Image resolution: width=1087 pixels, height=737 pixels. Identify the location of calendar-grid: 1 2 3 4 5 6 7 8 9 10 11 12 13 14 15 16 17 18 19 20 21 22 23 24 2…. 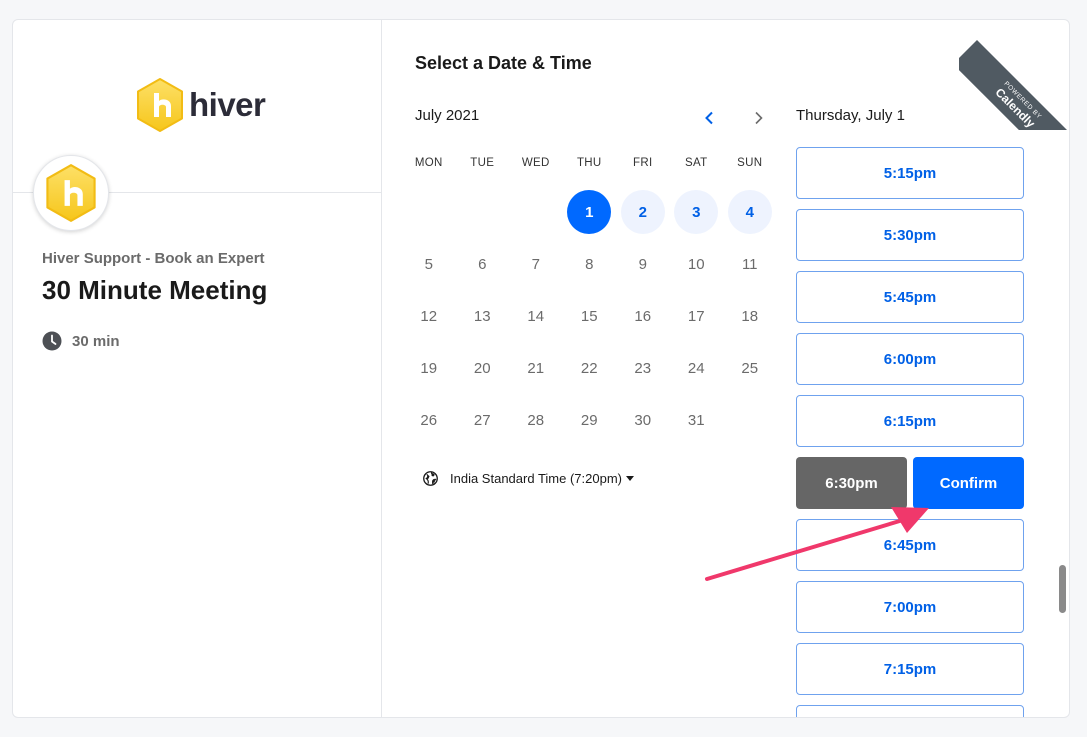
(589, 316).